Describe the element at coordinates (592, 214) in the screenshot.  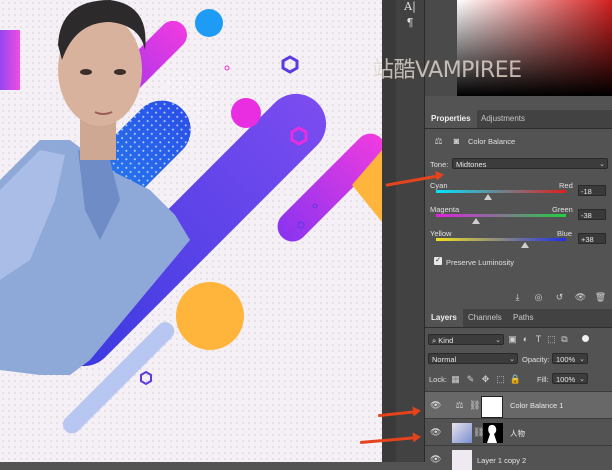
I see `magenta-green-value: -38` at that location.